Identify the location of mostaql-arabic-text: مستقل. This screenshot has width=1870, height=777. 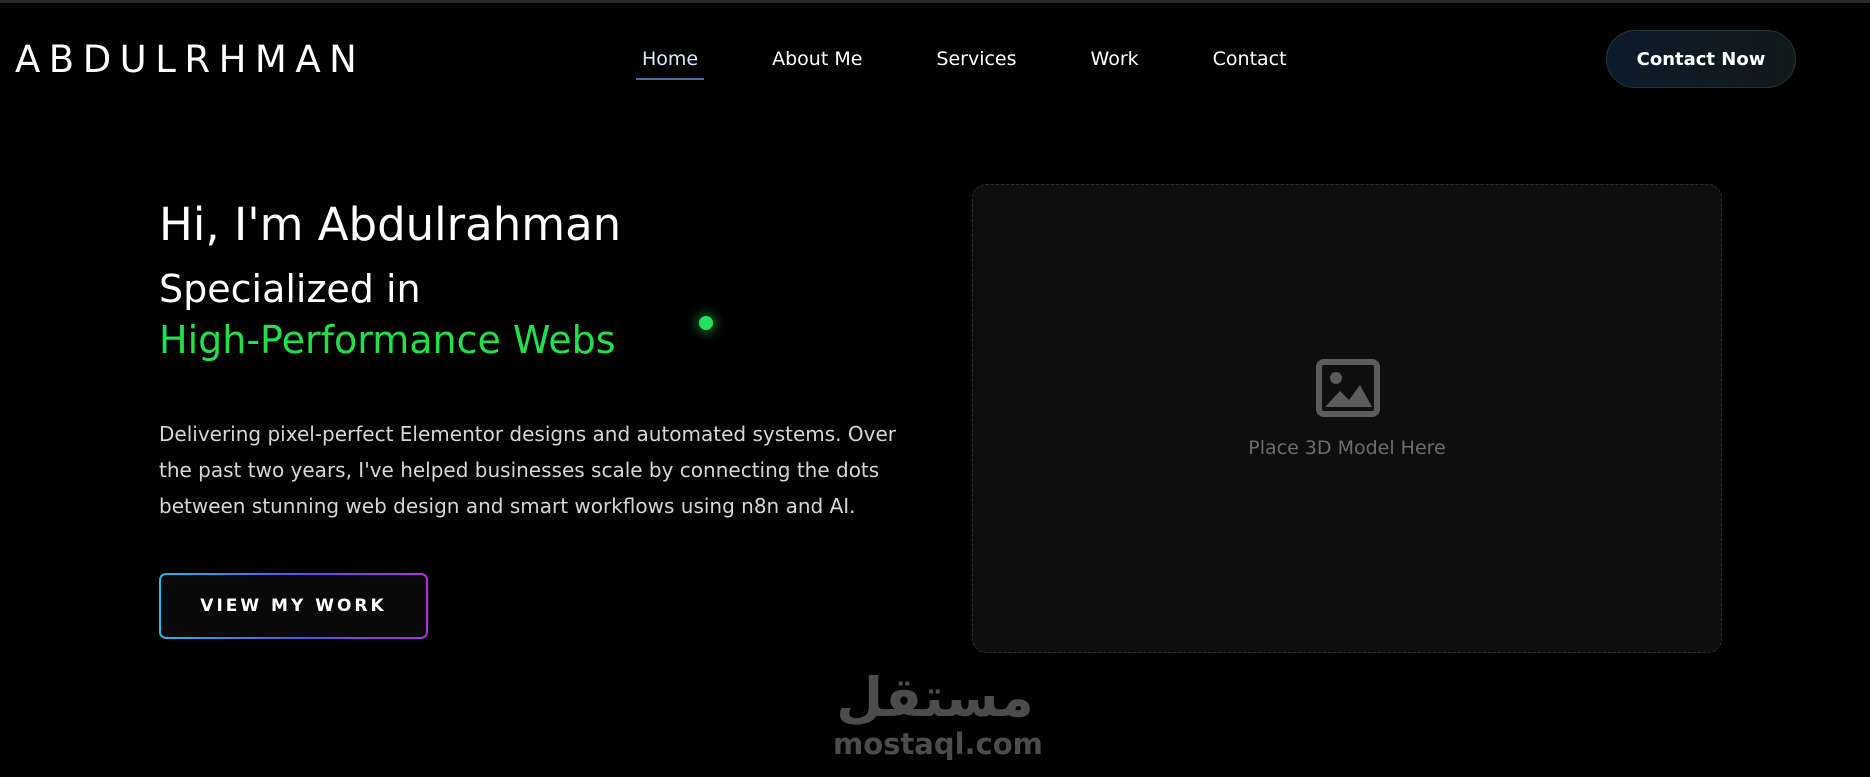
(935, 697).